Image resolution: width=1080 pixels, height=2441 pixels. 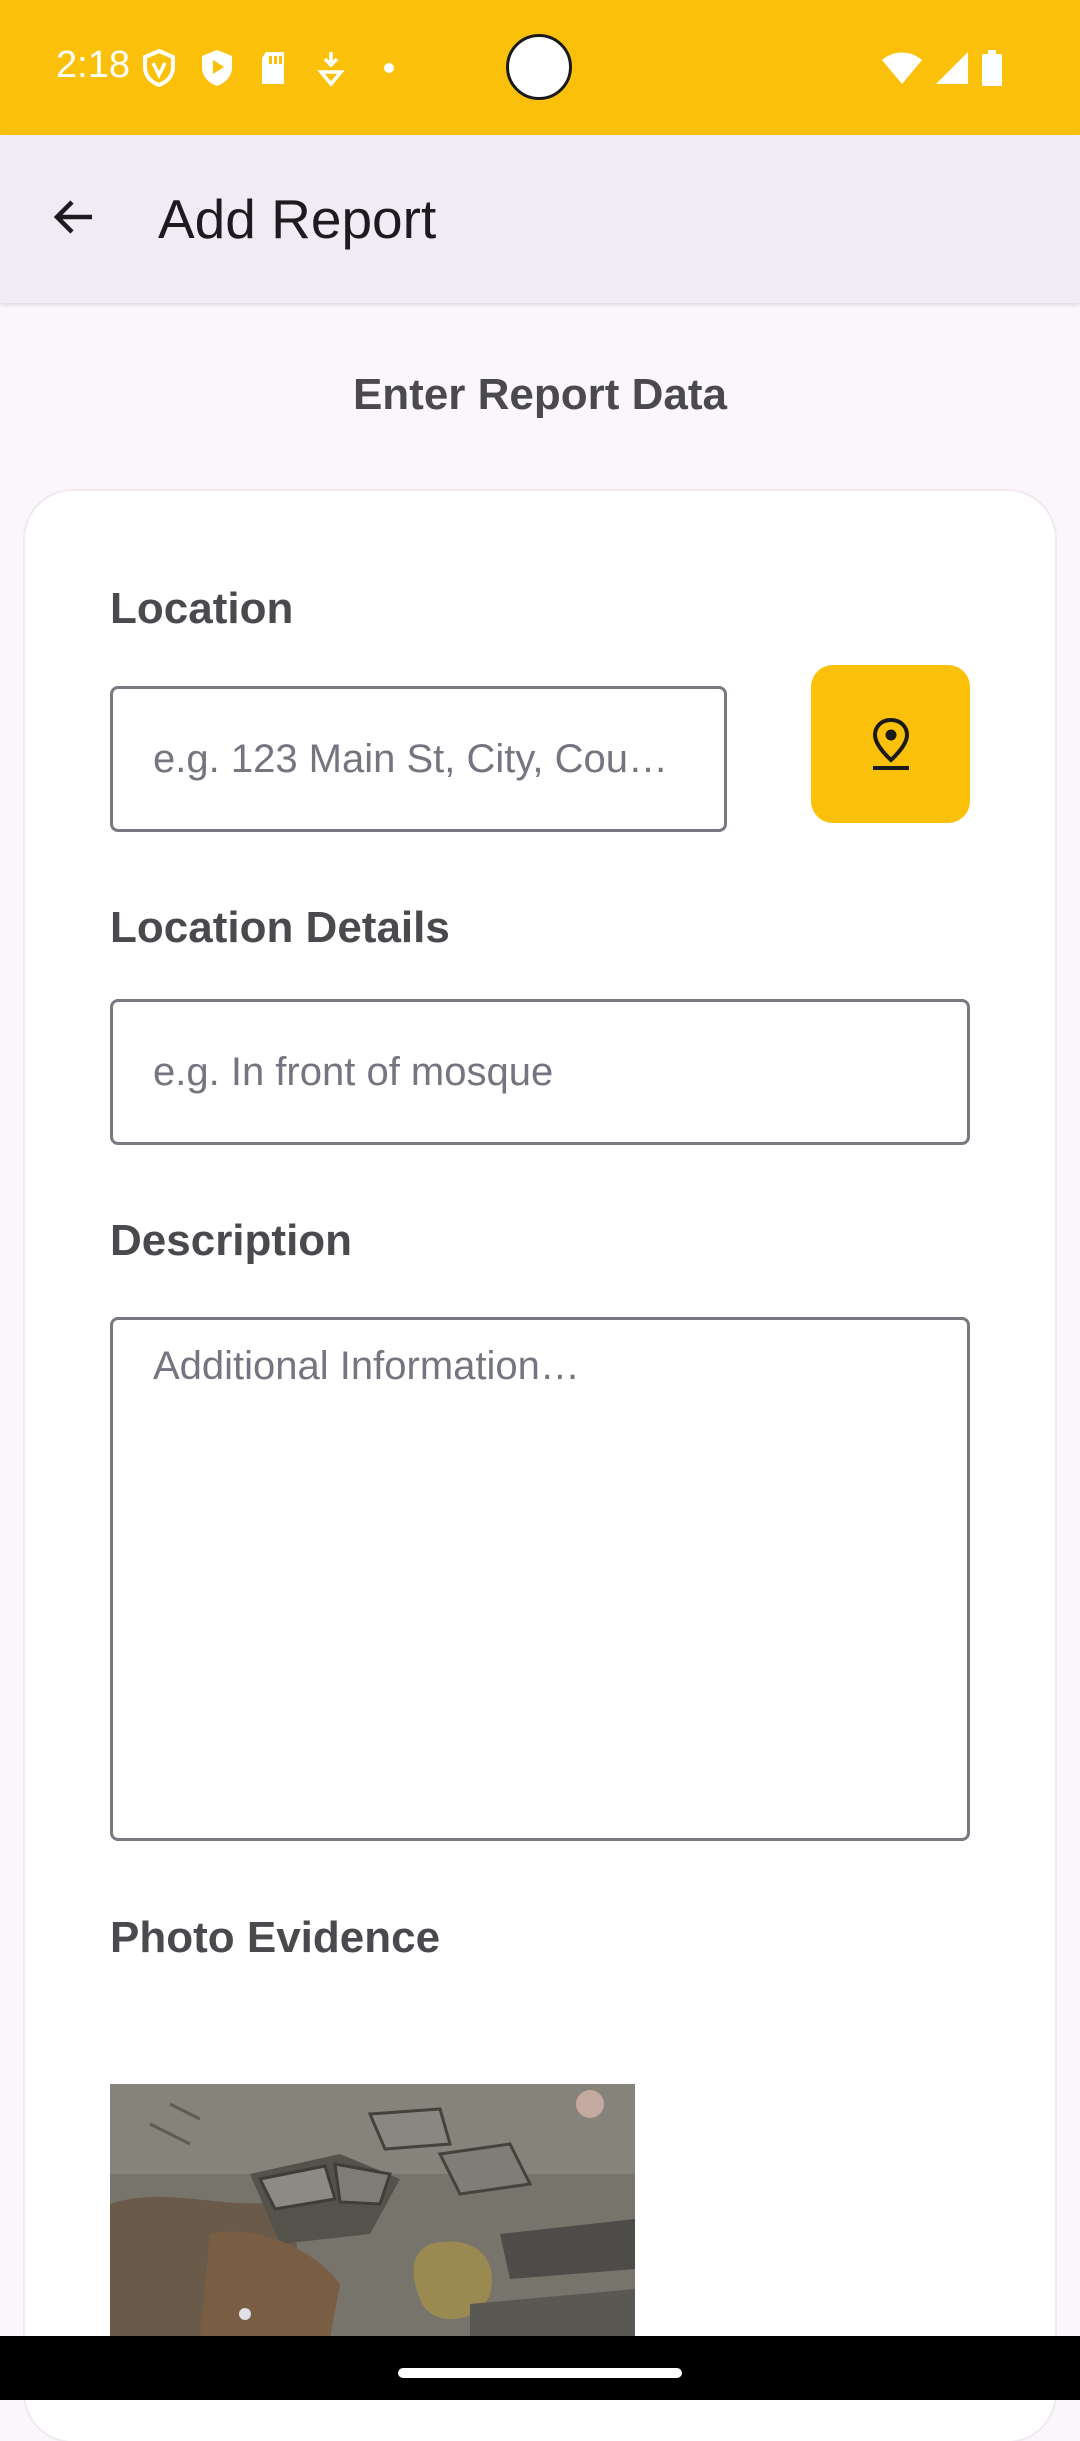 What do you see at coordinates (231, 1240) in the screenshot?
I see `description-label: Description` at bounding box center [231, 1240].